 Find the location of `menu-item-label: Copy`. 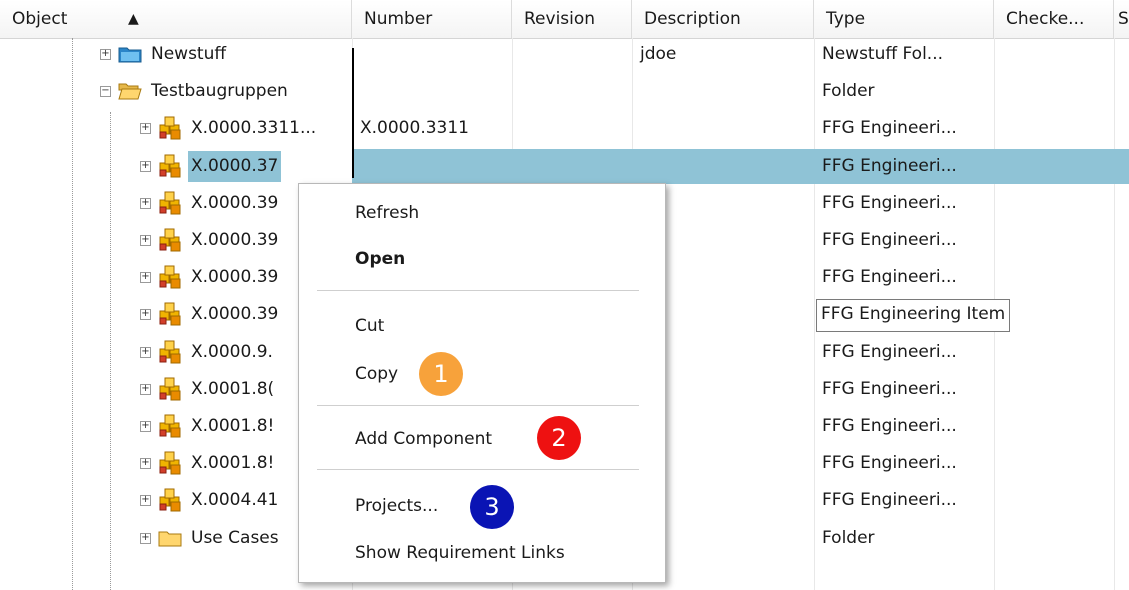

menu-item-label: Copy is located at coordinates (377, 374).